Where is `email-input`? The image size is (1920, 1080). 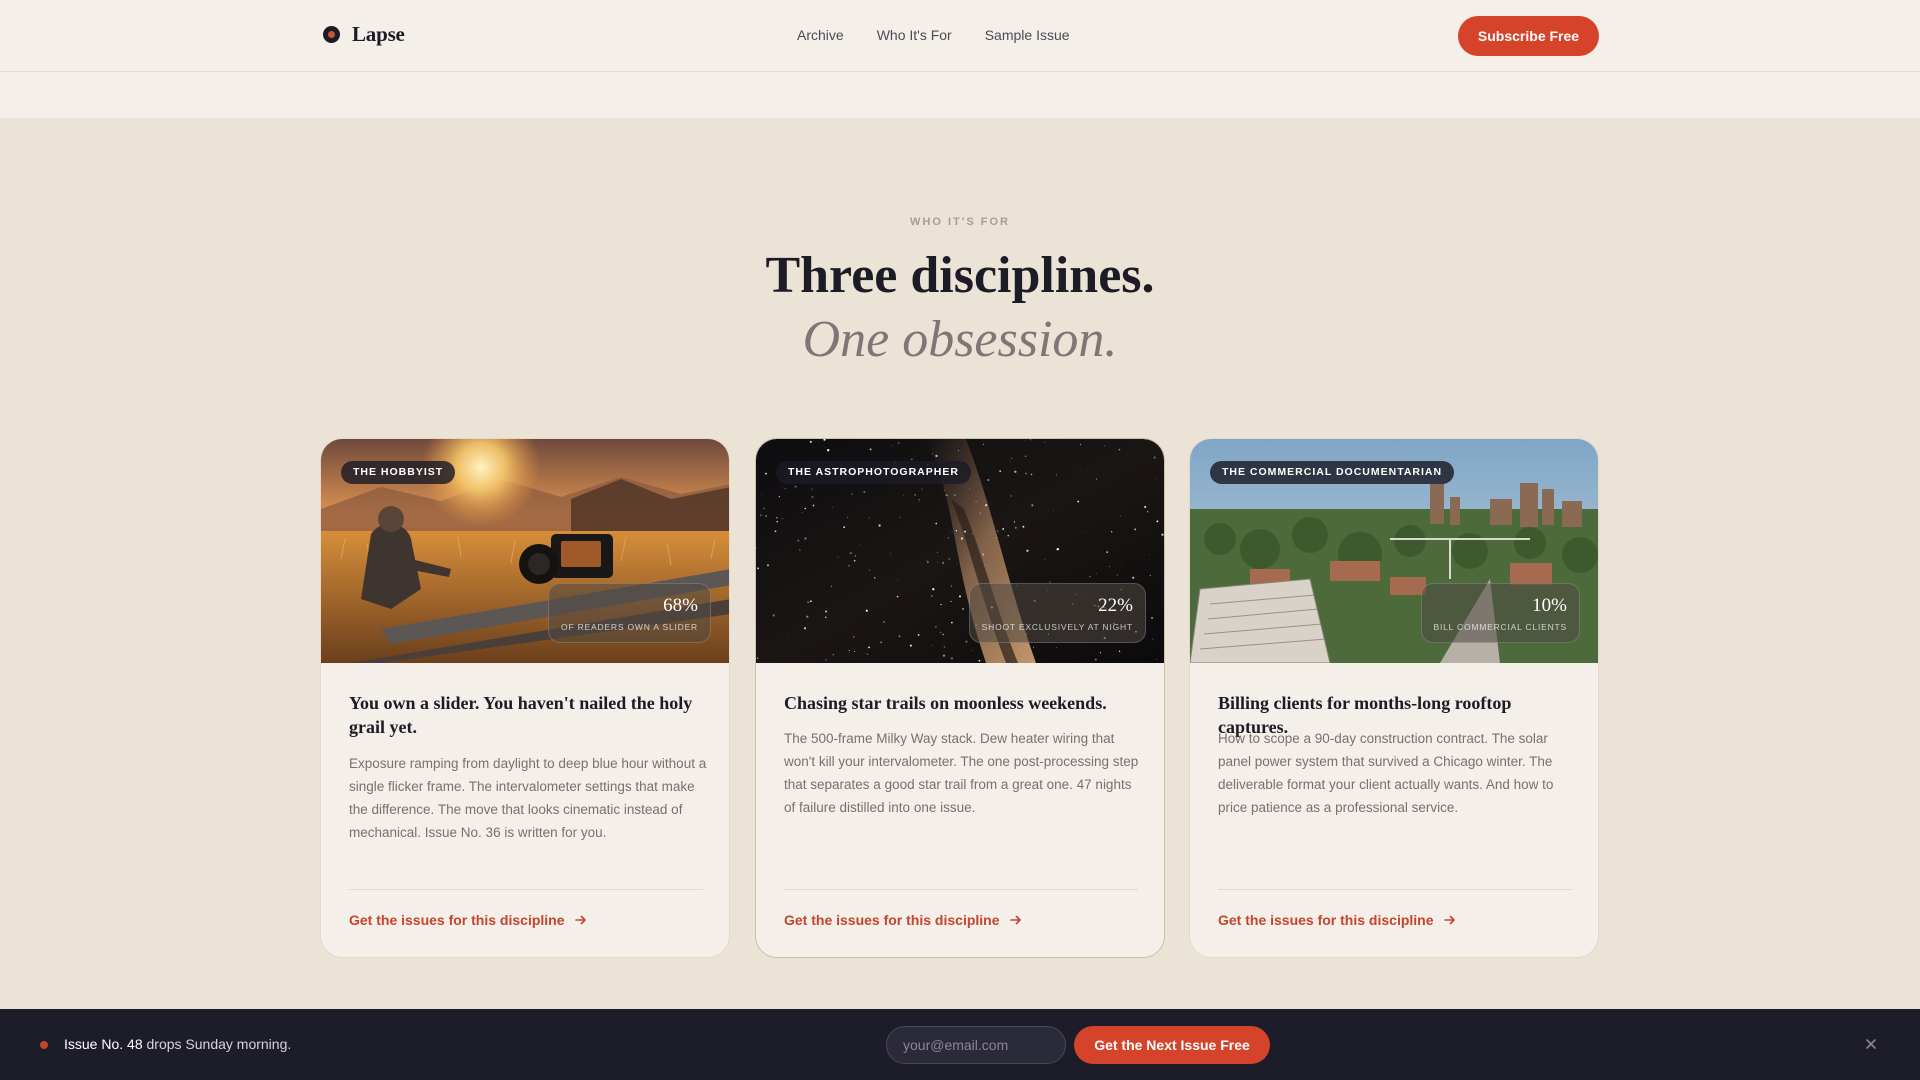 email-input is located at coordinates (976, 1045).